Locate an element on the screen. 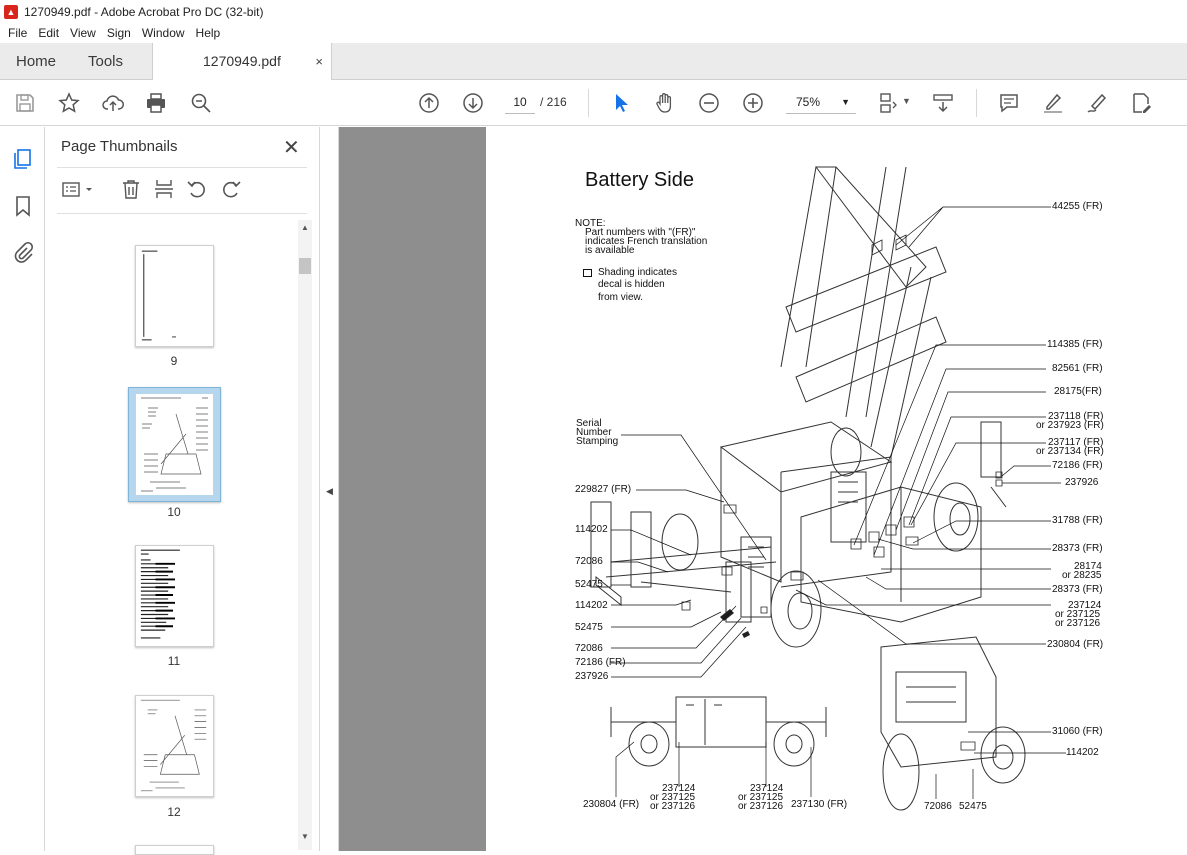 The height and width of the screenshot is (855, 1187). diagram-title: Battery Side is located at coordinates (639, 180).